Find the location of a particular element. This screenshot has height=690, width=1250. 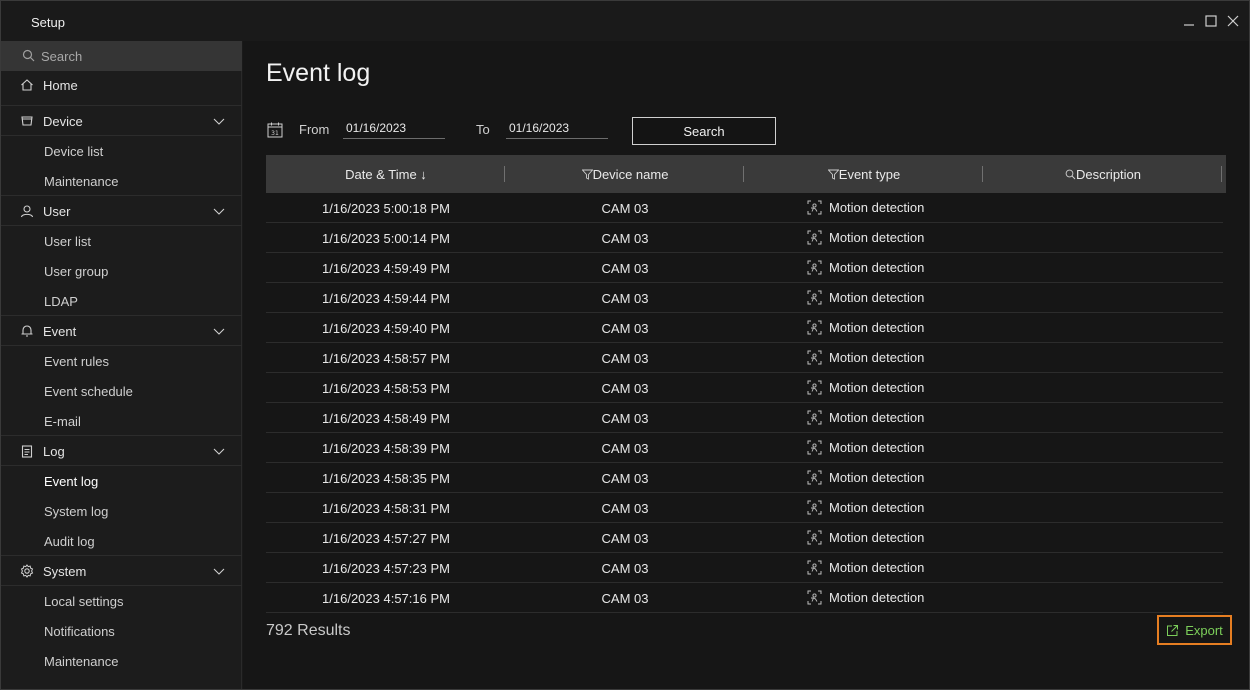

column-header-description: Description is located at coordinates (1103, 174).